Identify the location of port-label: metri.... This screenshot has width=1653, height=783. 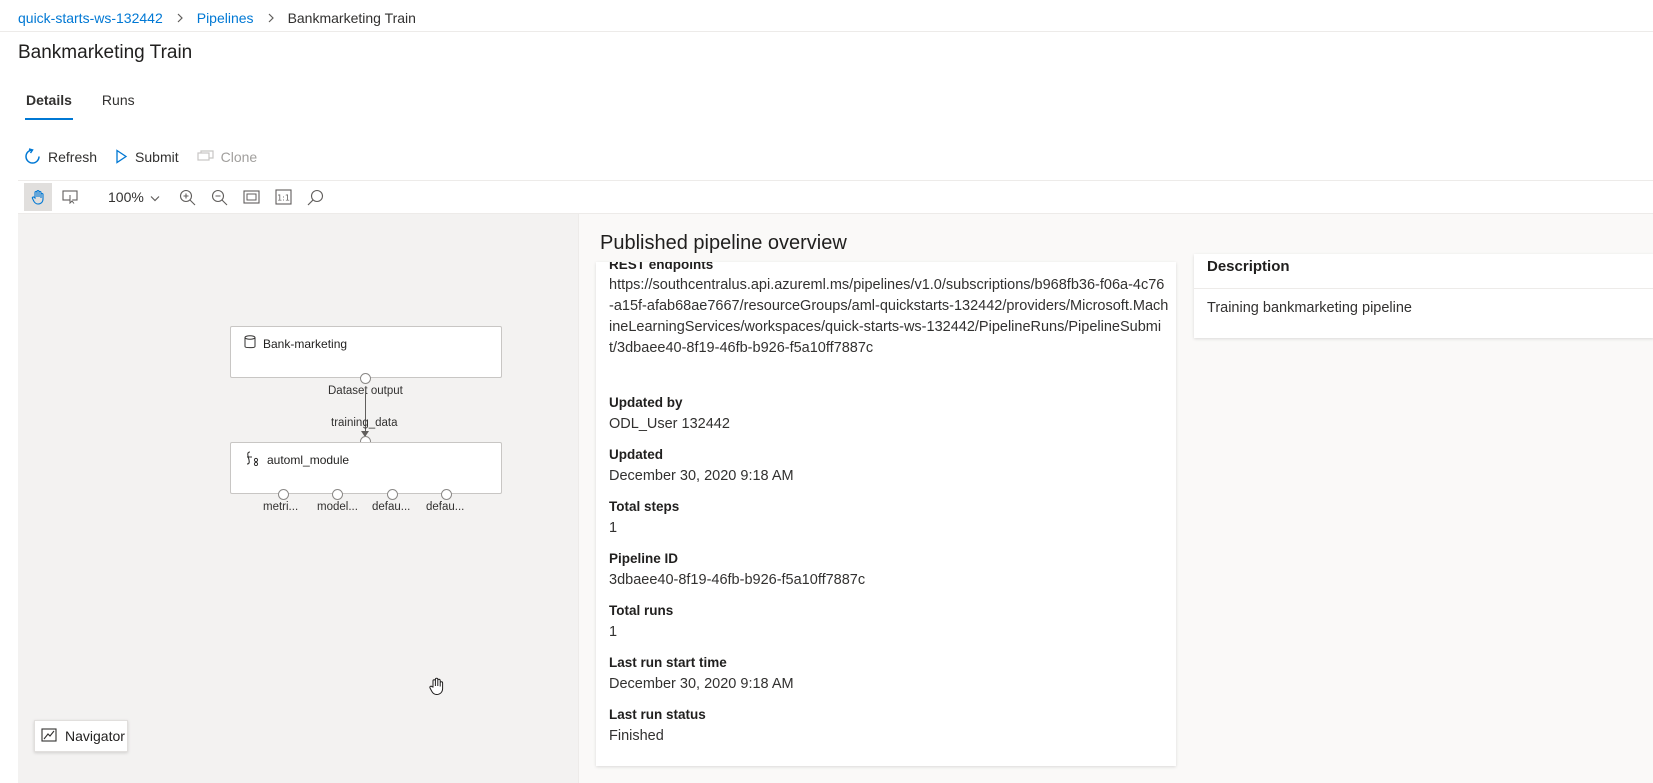
(281, 507).